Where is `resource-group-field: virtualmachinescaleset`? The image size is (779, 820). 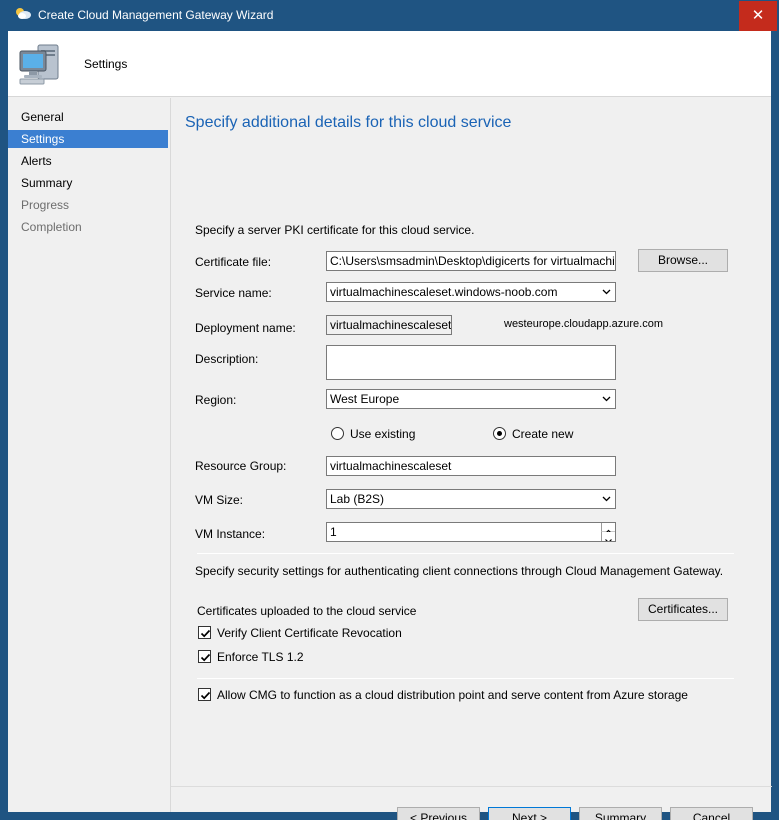 resource-group-field: virtualmachinescaleset is located at coordinates (471, 466).